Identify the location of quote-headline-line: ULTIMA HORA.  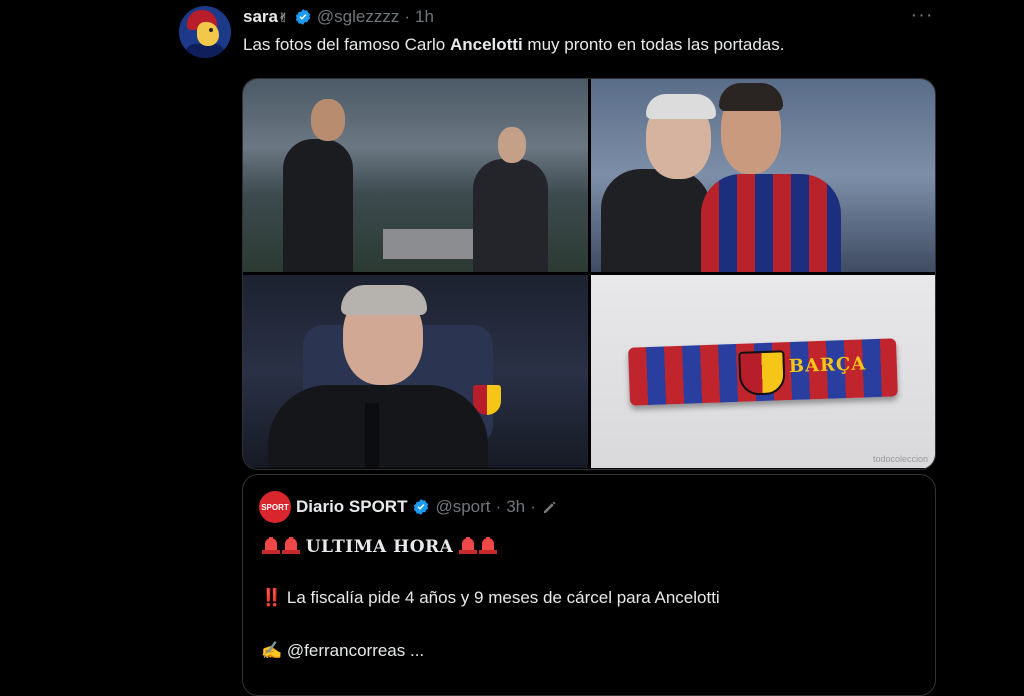
(379, 546).